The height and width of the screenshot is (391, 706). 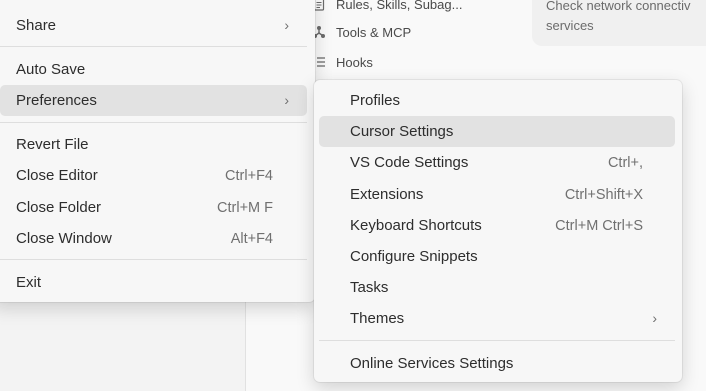 What do you see at coordinates (414, 256) in the screenshot?
I see `menu-item-label: Configure Snippets` at bounding box center [414, 256].